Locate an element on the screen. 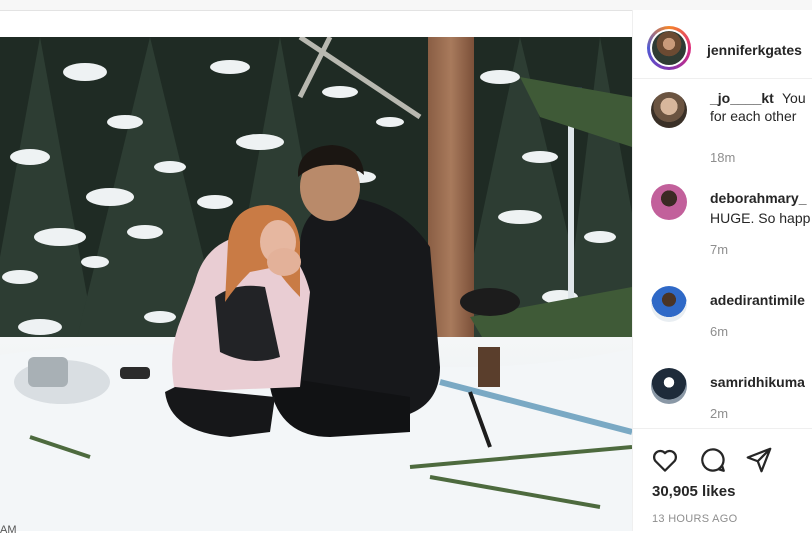 The height and width of the screenshot is (541, 812). comment-time: 7m is located at coordinates (719, 249).